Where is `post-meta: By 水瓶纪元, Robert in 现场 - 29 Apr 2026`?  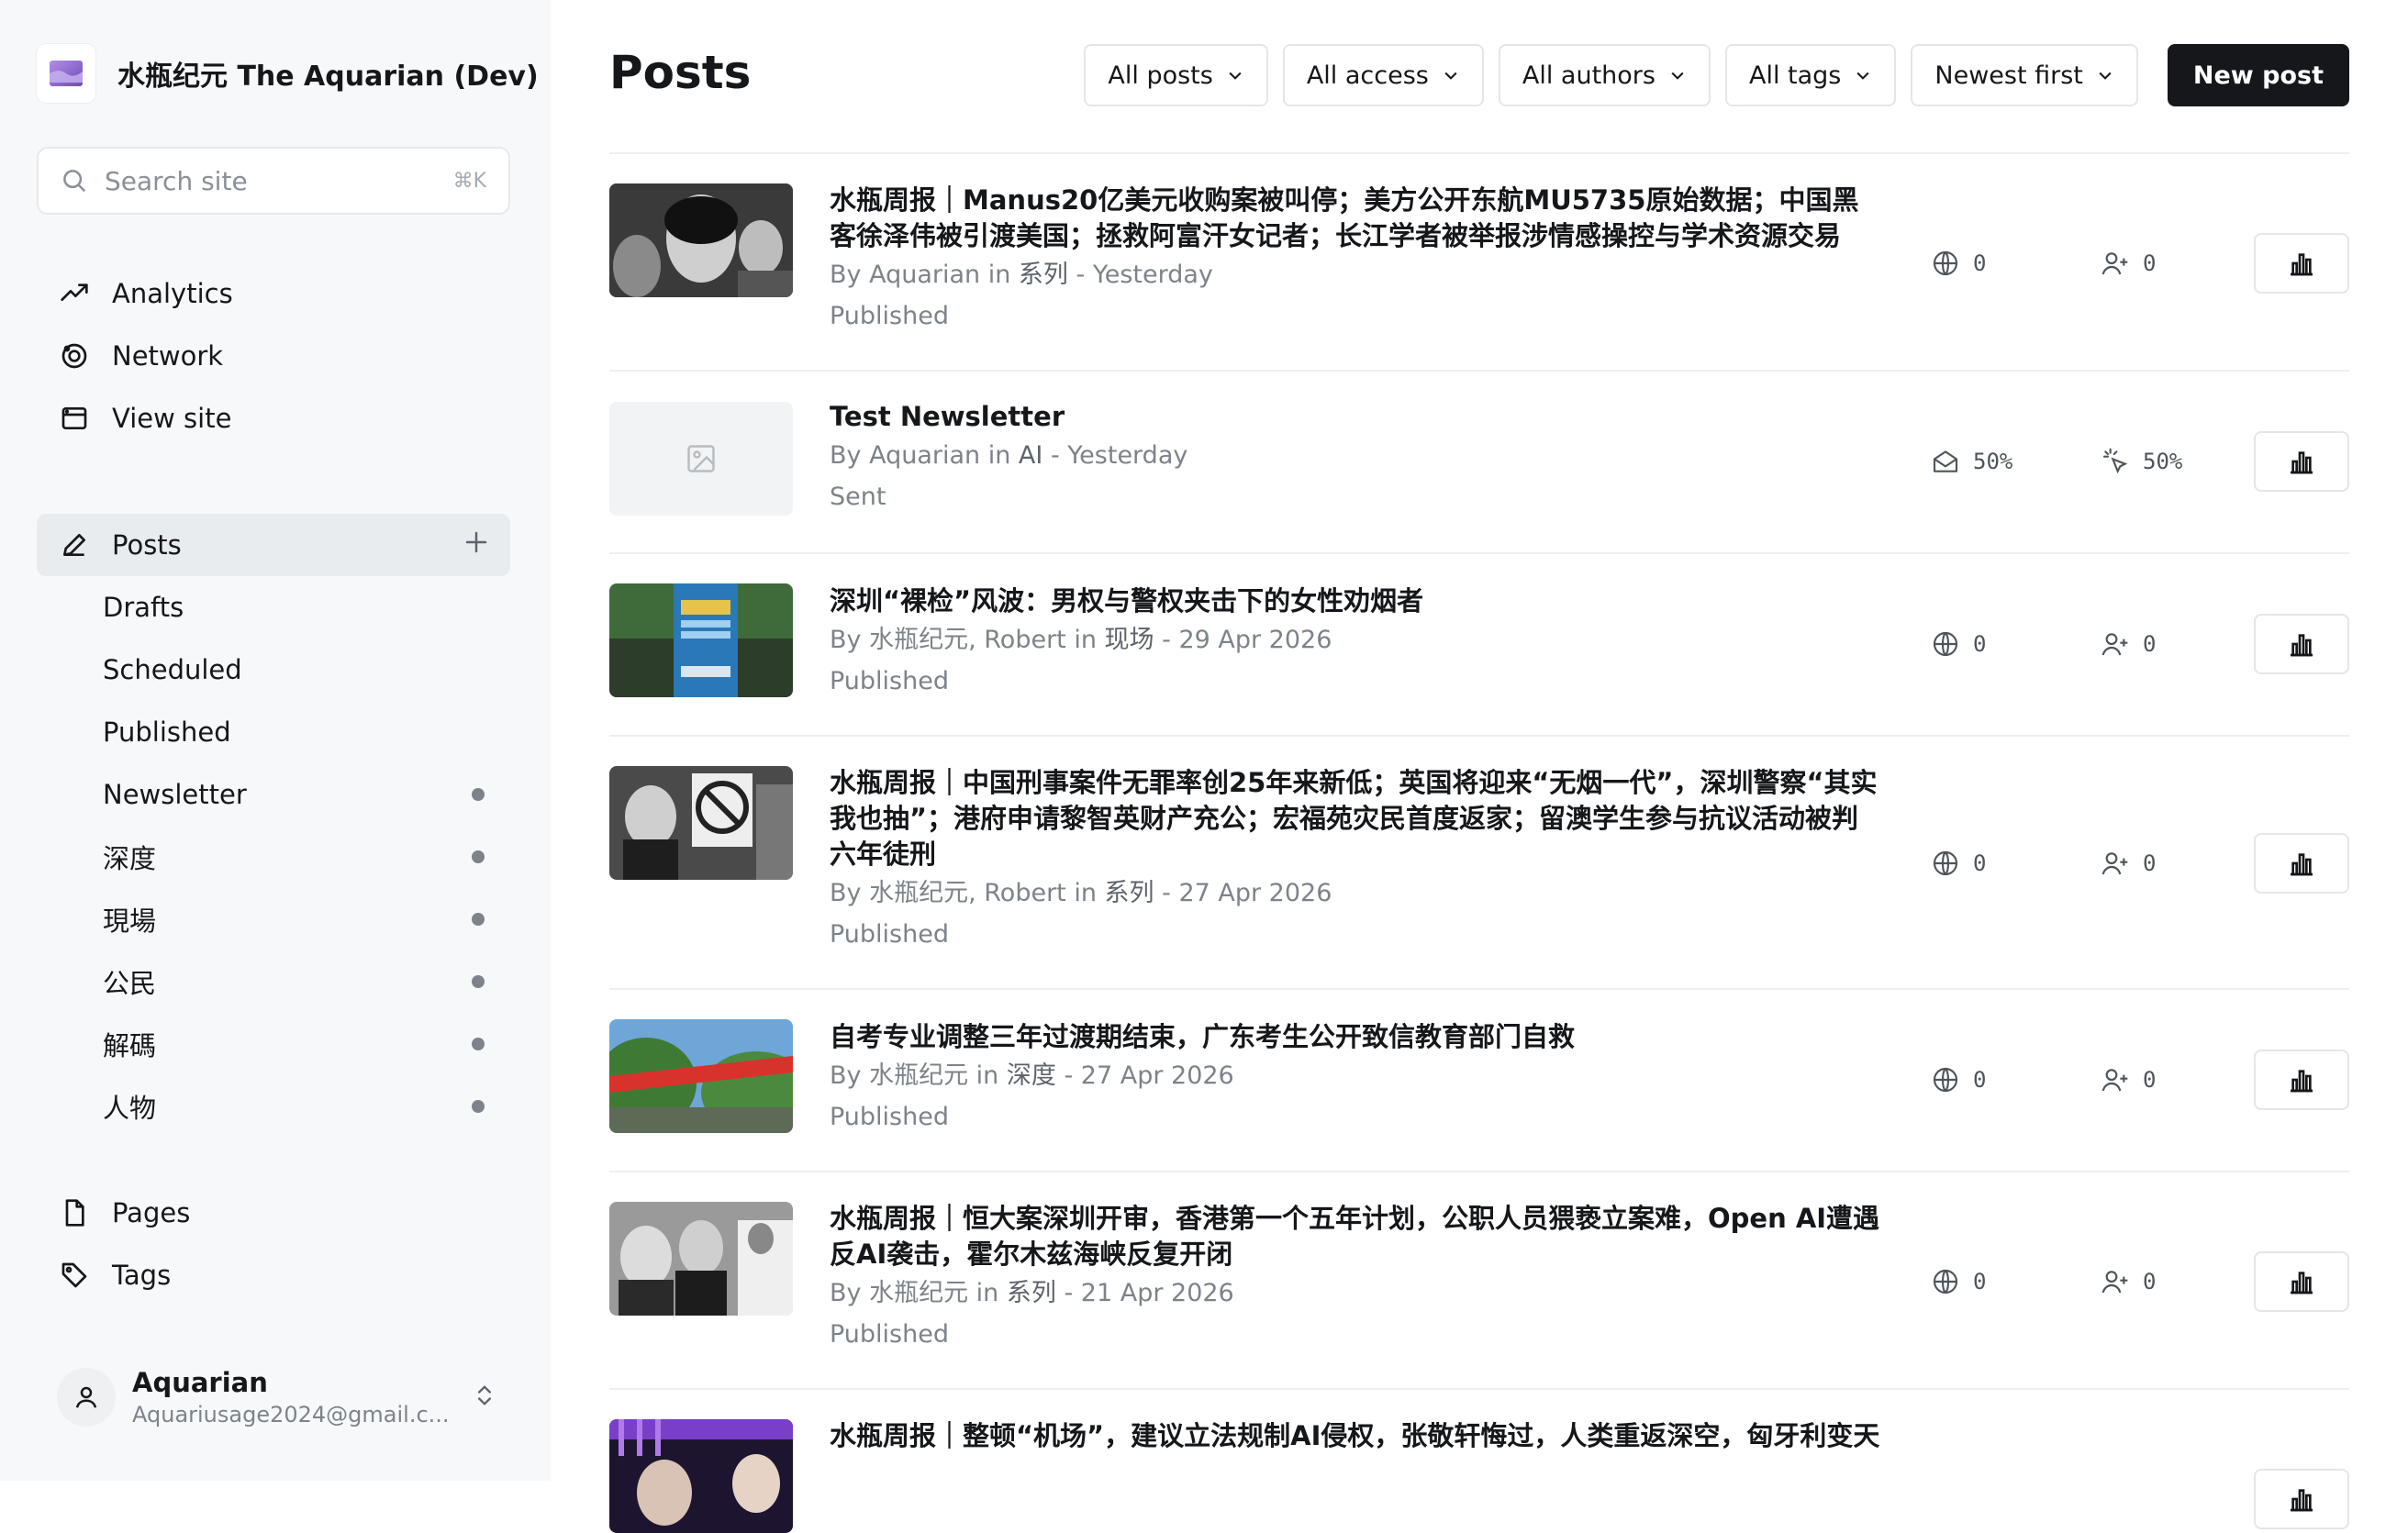 post-meta: By 水瓶纪元, Robert in 现场 - 29 Apr 2026 is located at coordinates (1357, 640).